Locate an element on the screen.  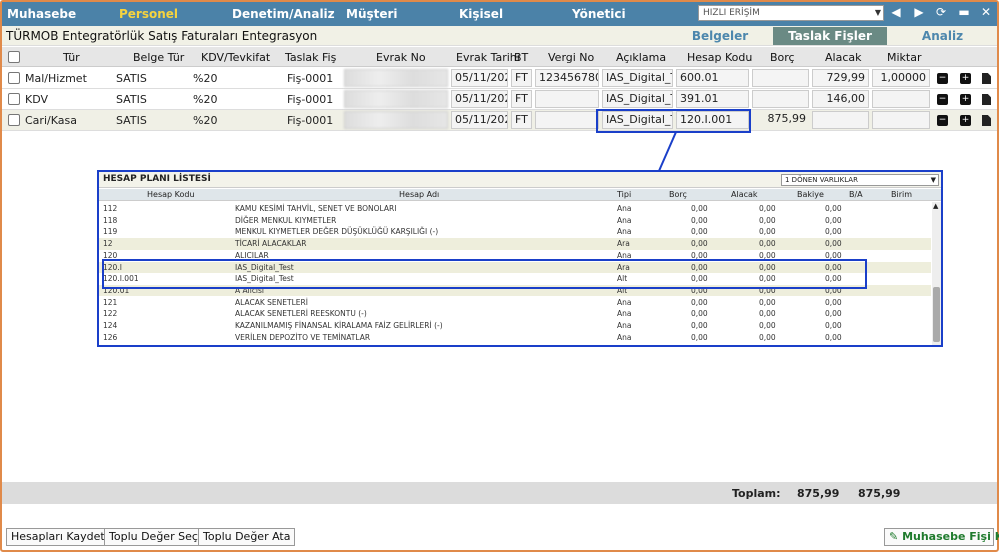
popup-cell-kod: 118 is located at coordinates (110, 220).